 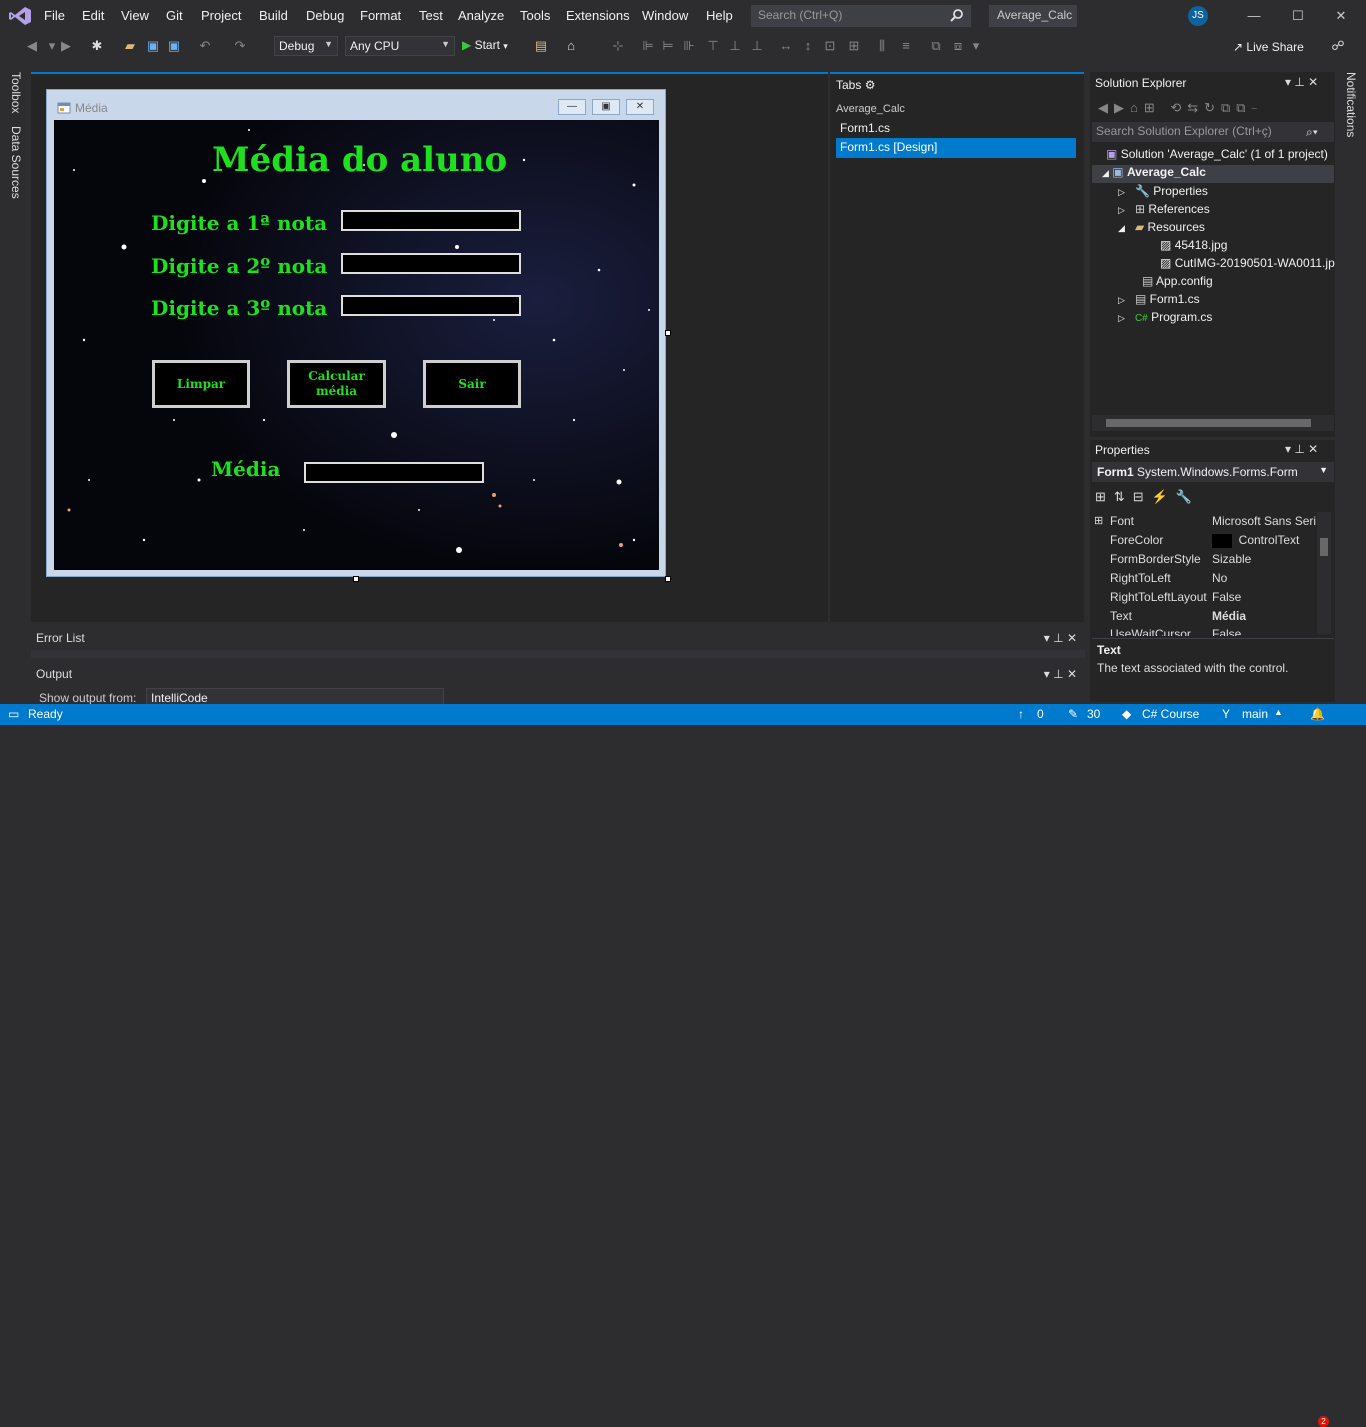 What do you see at coordinates (1254, 16) in the screenshot?
I see `minimize-icon: —` at bounding box center [1254, 16].